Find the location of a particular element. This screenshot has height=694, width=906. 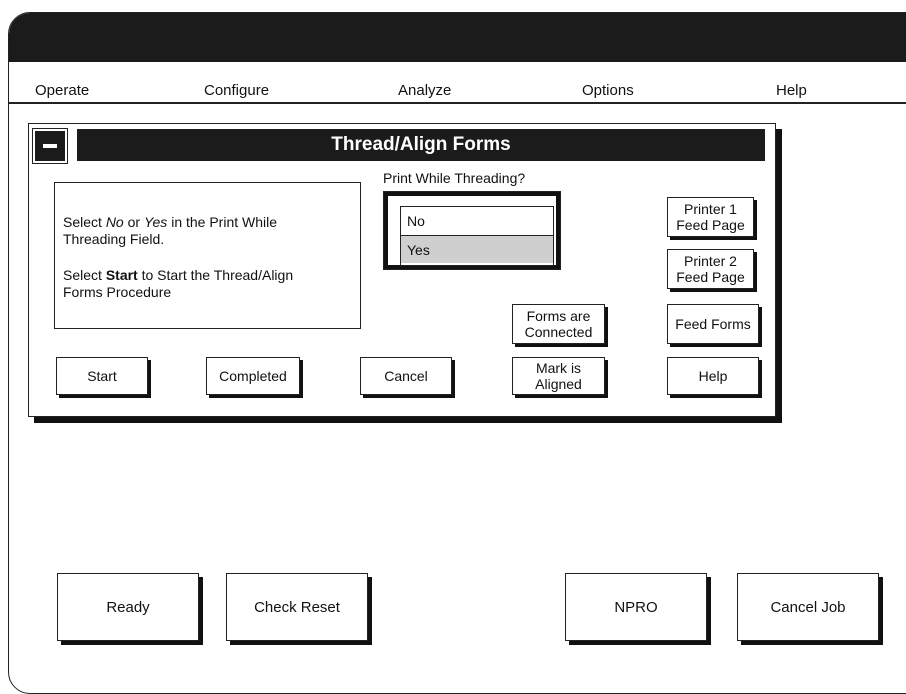

menu-options: Options is located at coordinates (608, 90).